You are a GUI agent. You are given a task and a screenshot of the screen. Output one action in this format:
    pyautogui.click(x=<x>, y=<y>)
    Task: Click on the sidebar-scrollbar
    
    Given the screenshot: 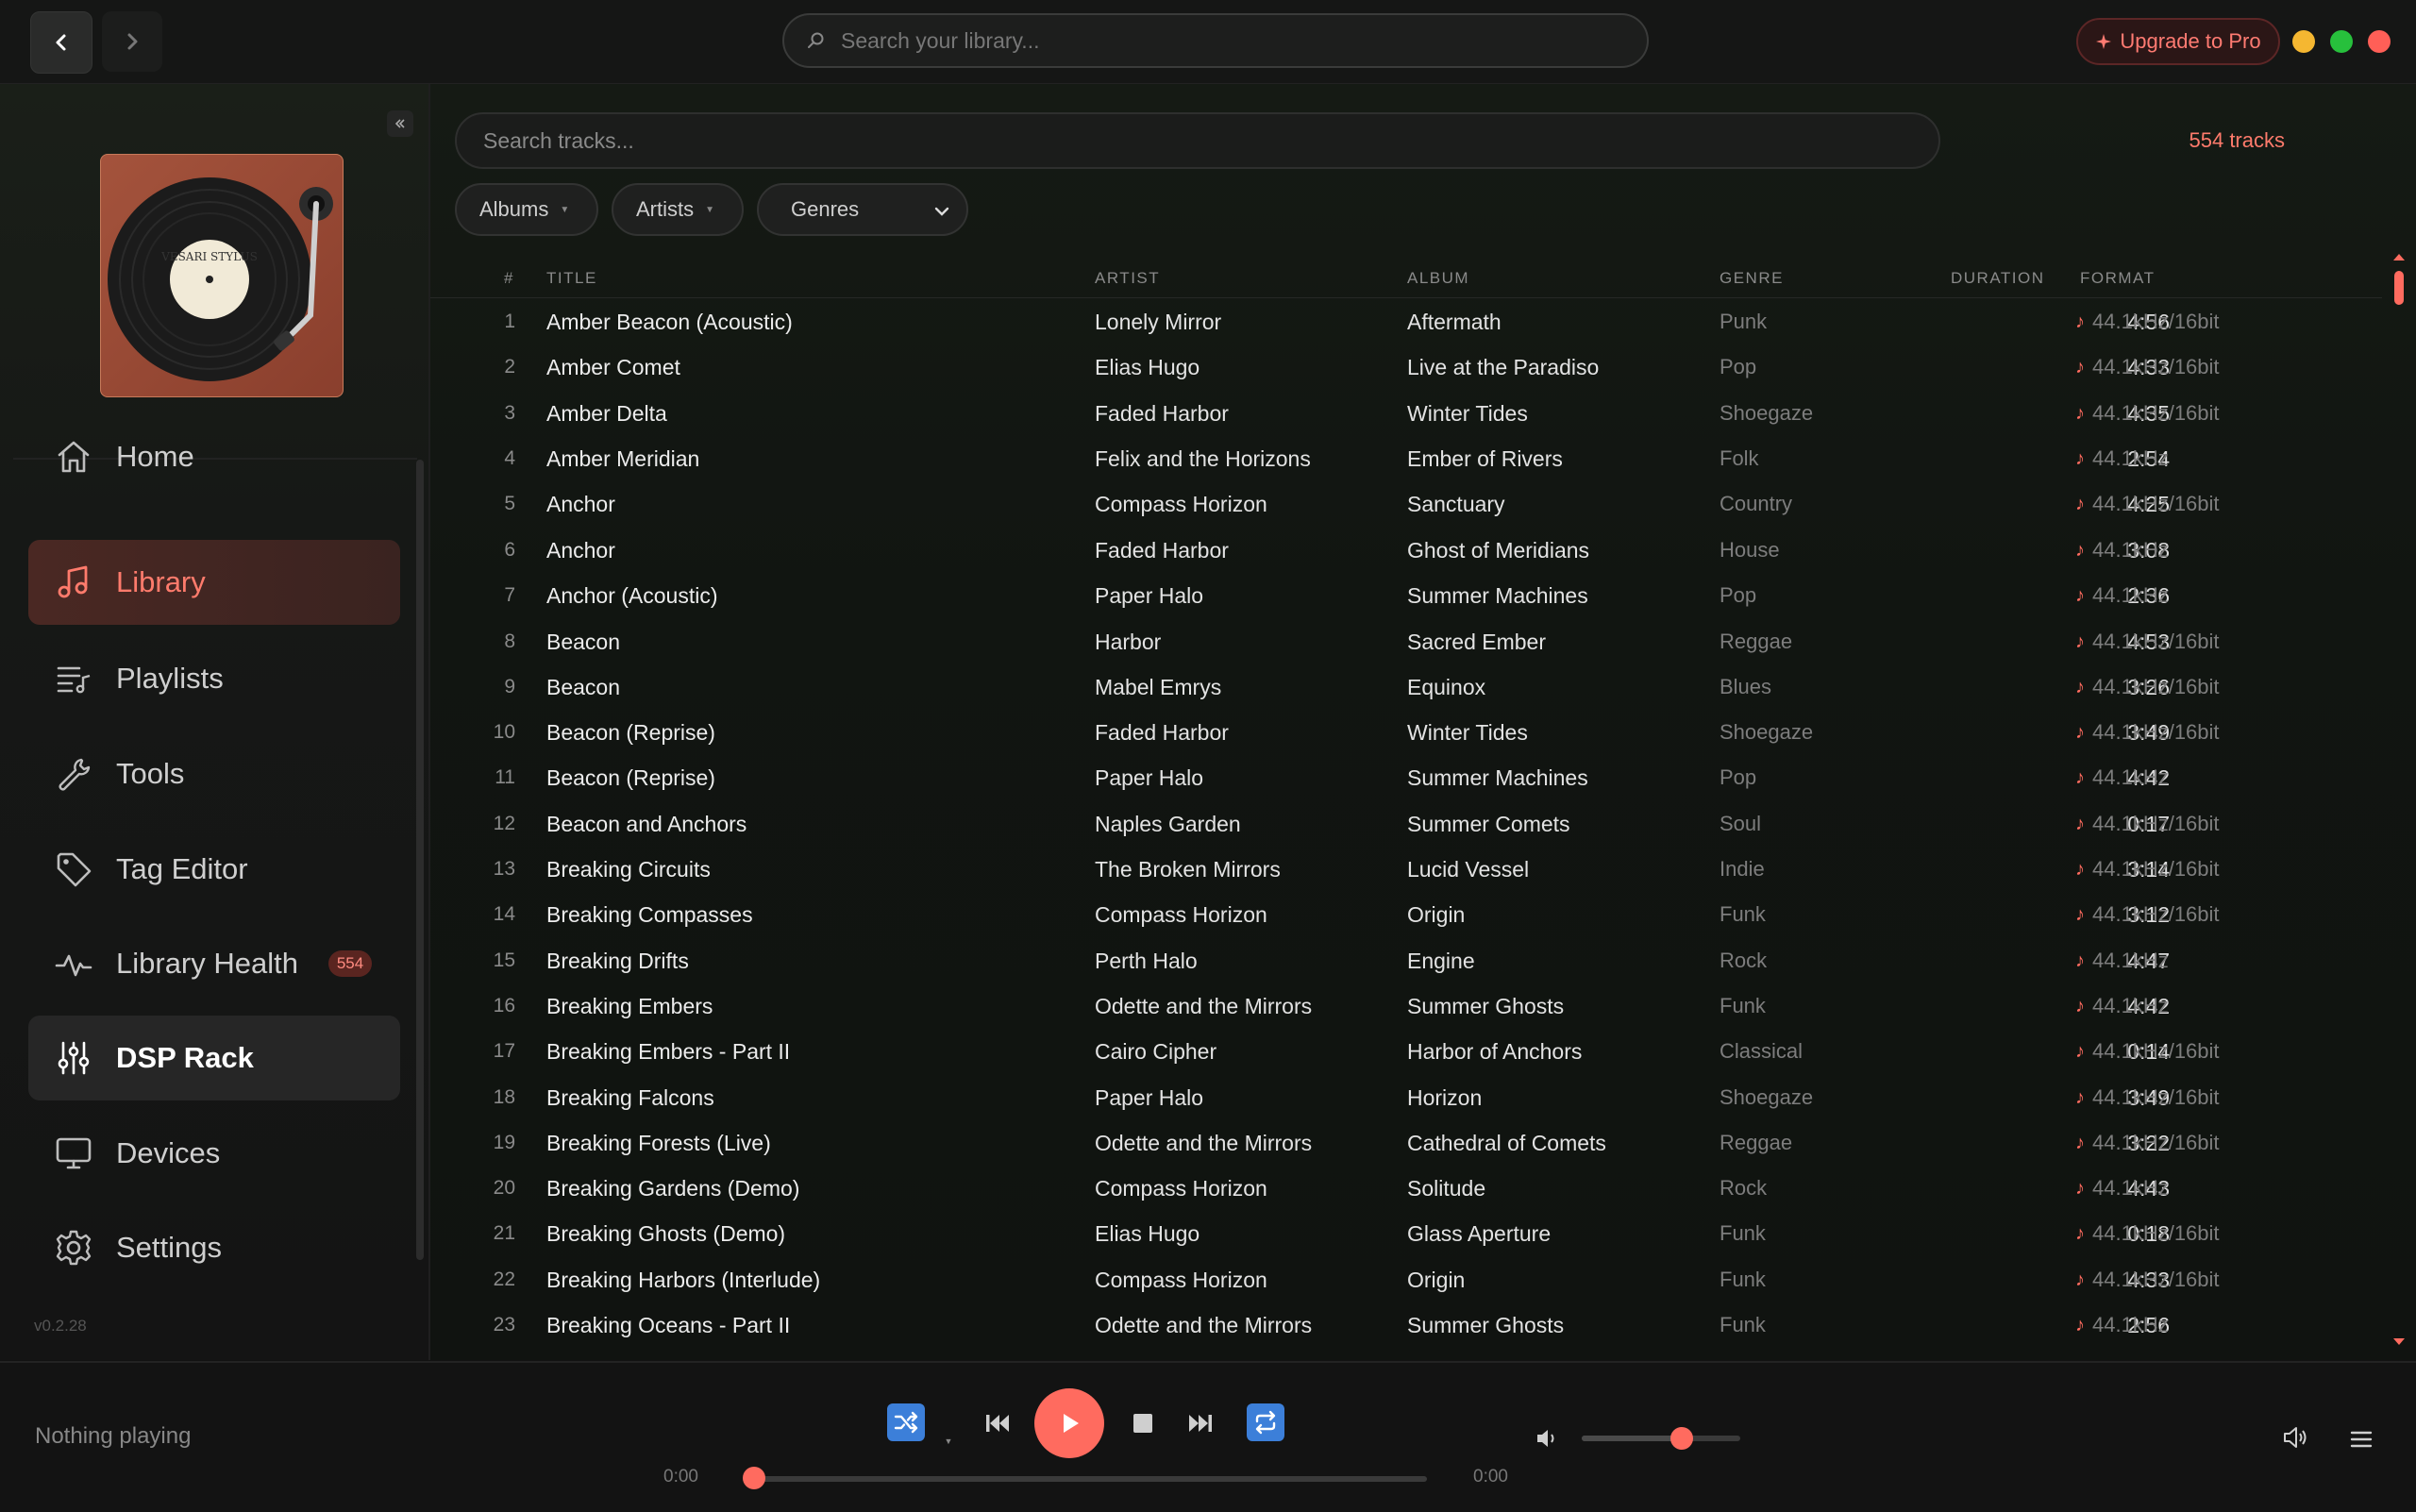 What is the action you would take?
    pyautogui.click(x=420, y=860)
    